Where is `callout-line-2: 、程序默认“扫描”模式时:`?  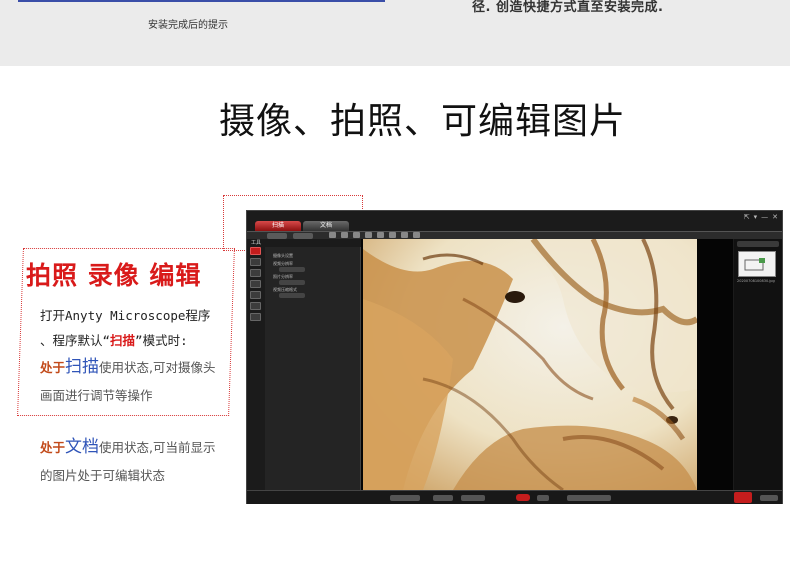
callout-line-2: 、程序默认“扫描”模式时: is located at coordinates (114, 339).